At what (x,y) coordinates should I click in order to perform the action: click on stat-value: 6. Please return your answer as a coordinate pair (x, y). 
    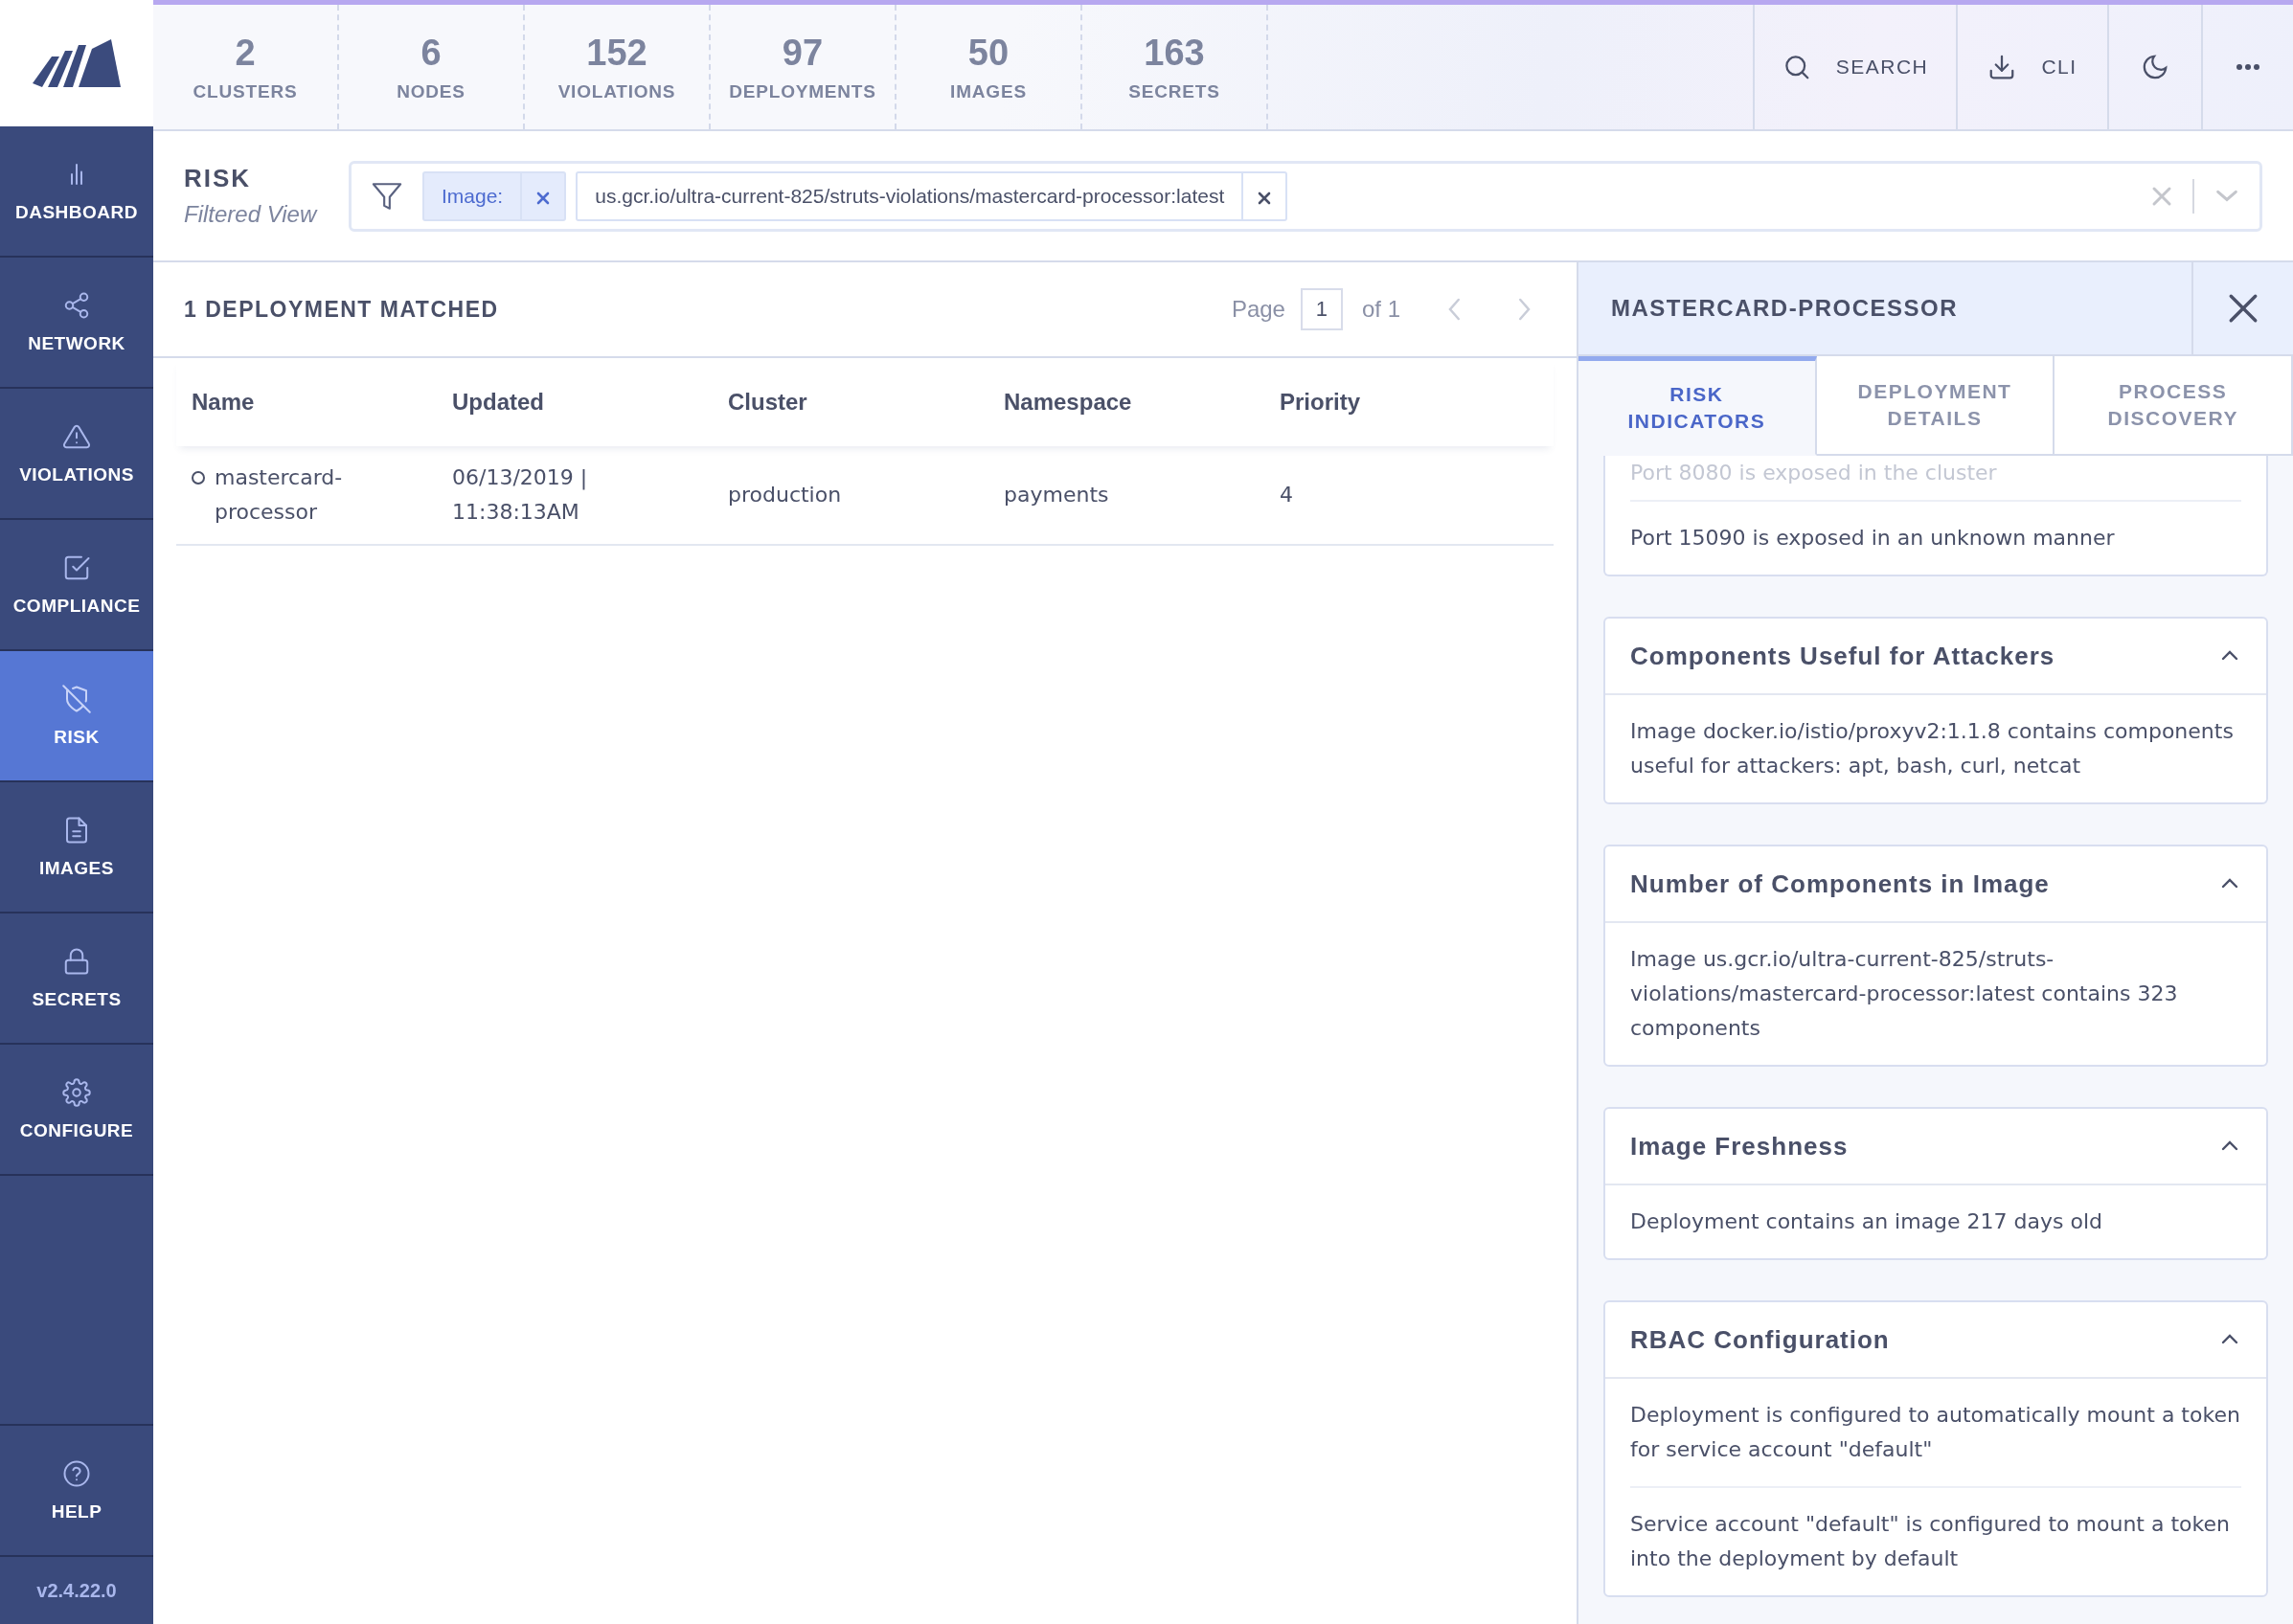
    Looking at the image, I should click on (431, 53).